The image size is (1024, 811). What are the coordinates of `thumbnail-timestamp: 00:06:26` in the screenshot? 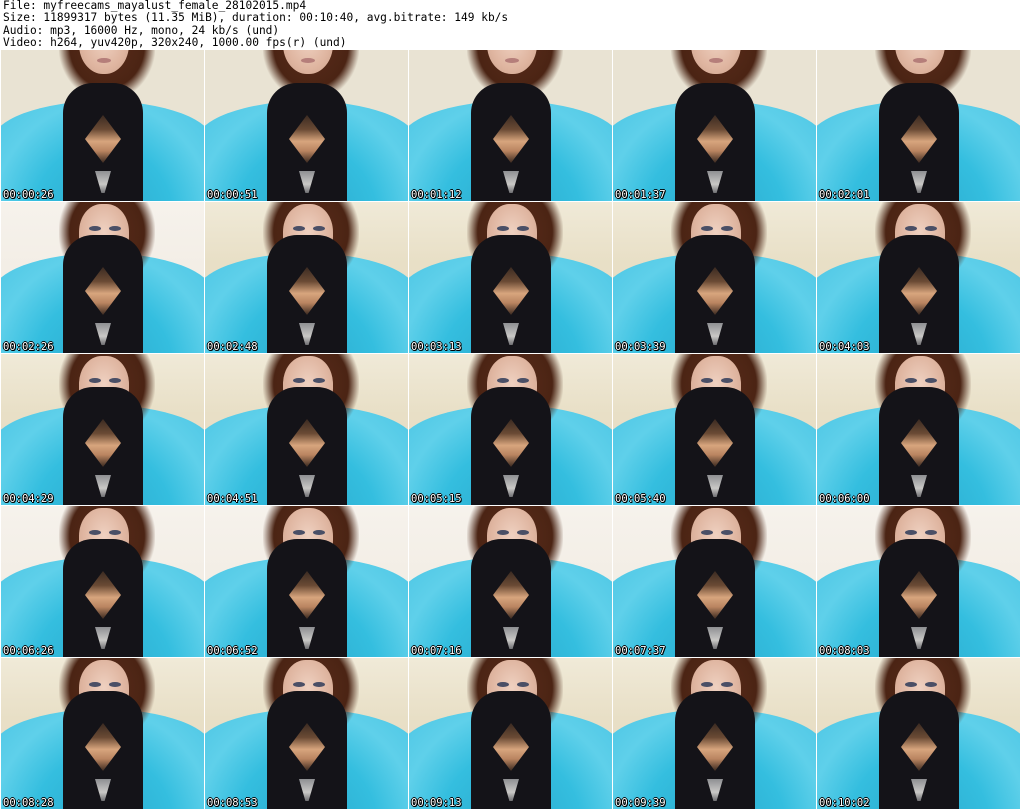 It's located at (28, 651).